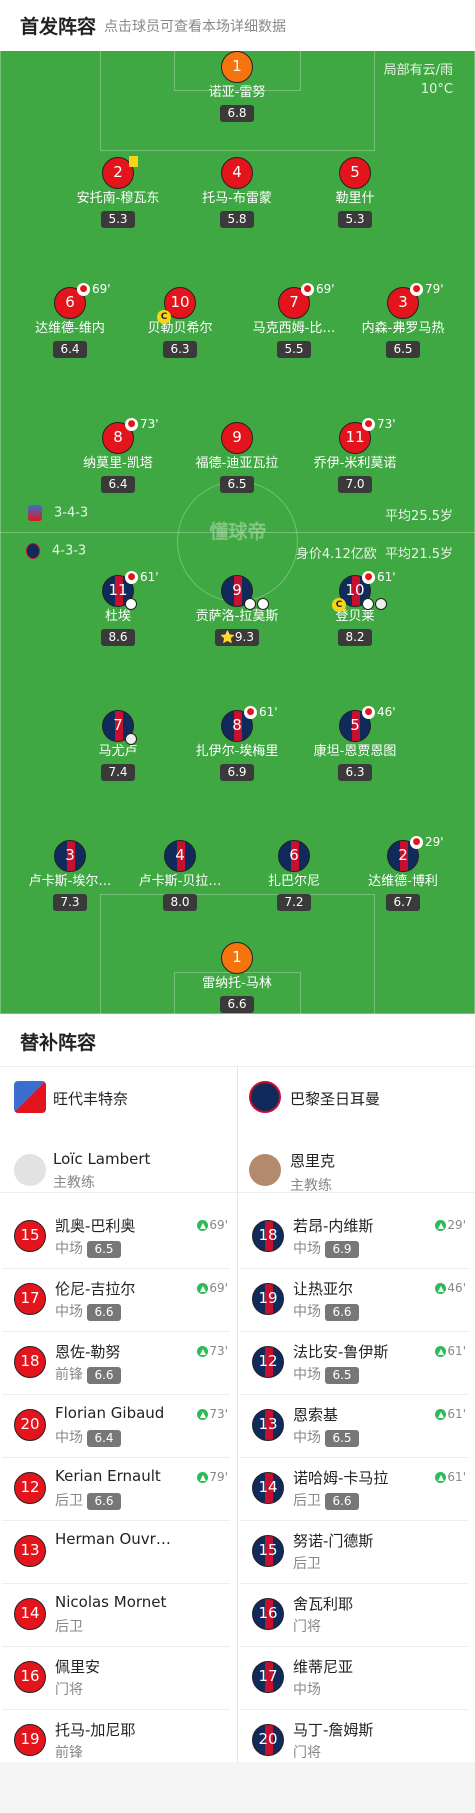 This screenshot has width=475, height=1813. What do you see at coordinates (124, 1166) in the screenshot?
I see `home-coach: Loïc Lambert 主教练` at bounding box center [124, 1166].